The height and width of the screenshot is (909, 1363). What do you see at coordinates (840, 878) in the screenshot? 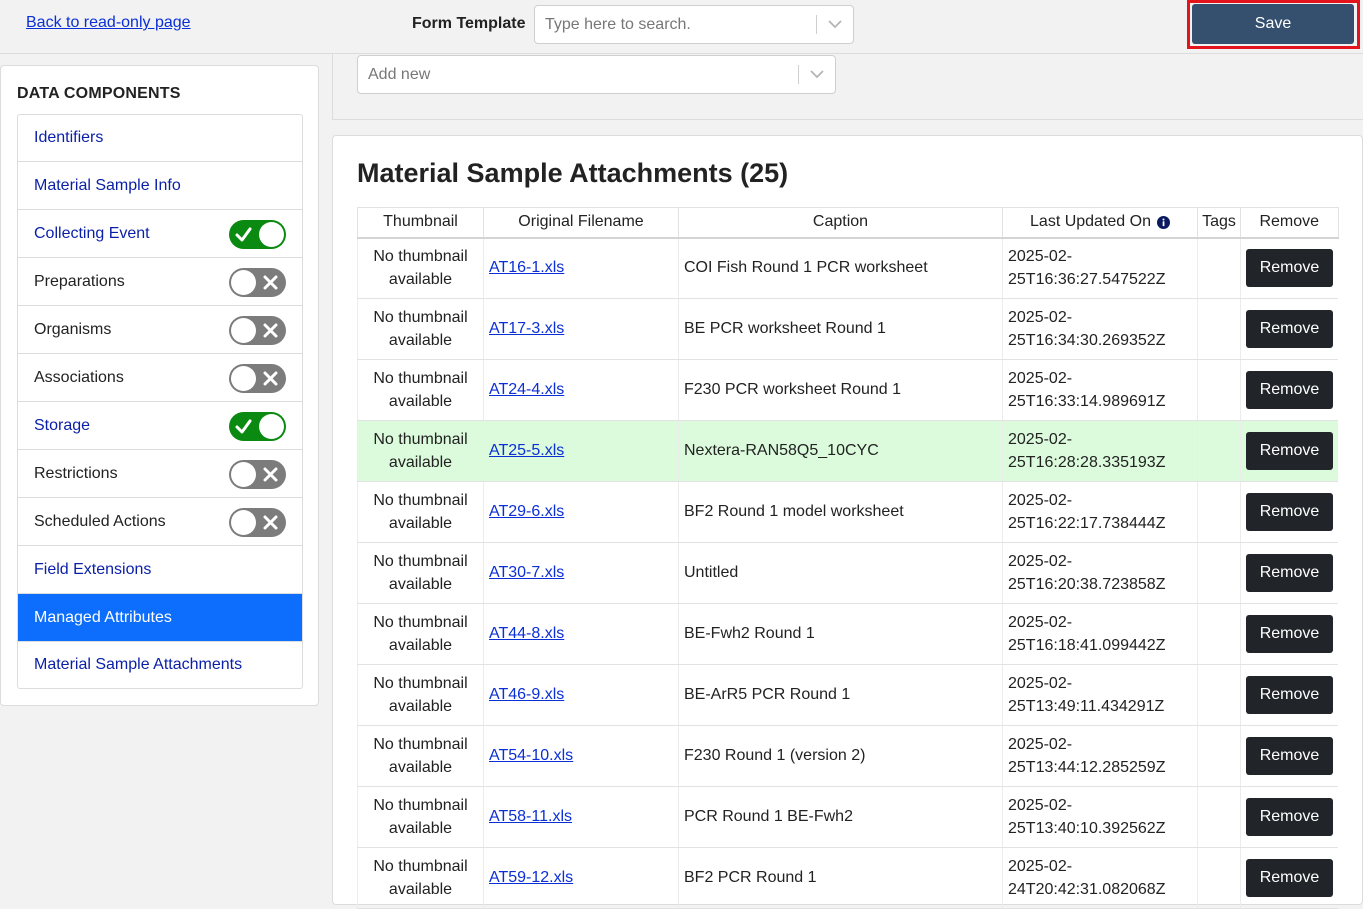
I see `caption-cell: BF2 PCR Round 1` at bounding box center [840, 878].